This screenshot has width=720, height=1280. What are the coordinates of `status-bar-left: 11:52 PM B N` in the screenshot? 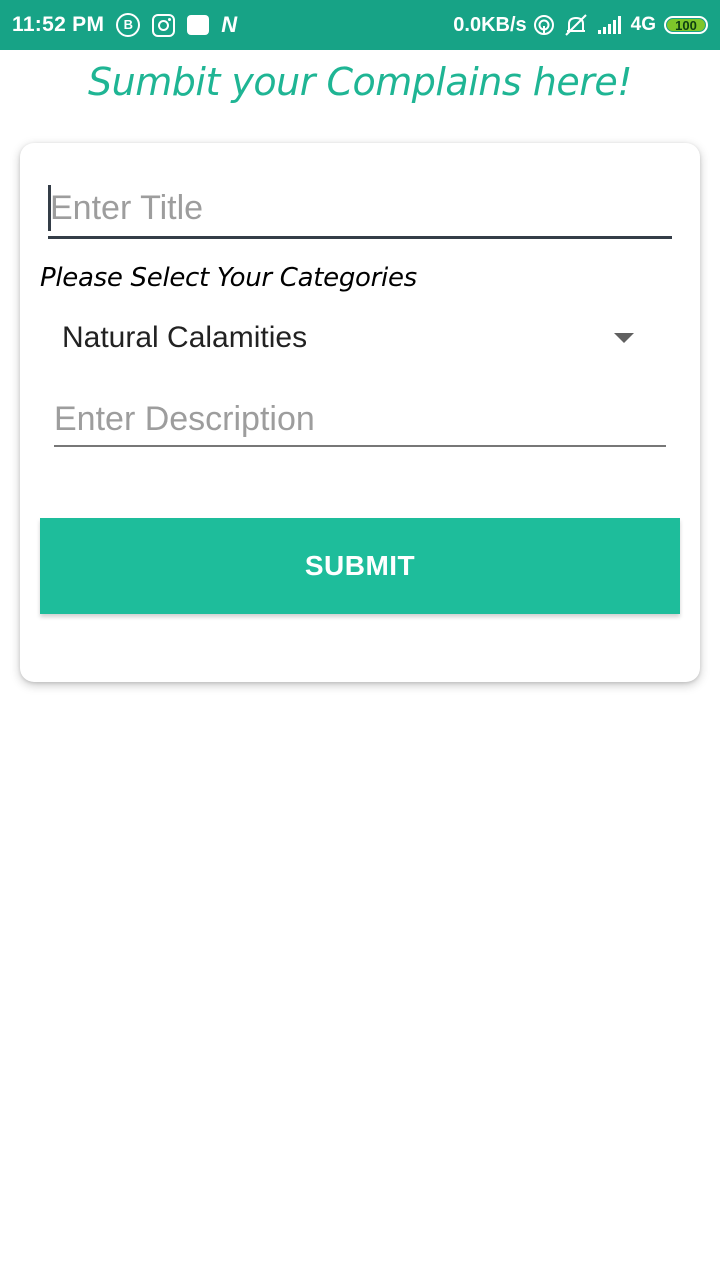 It's located at (130, 25).